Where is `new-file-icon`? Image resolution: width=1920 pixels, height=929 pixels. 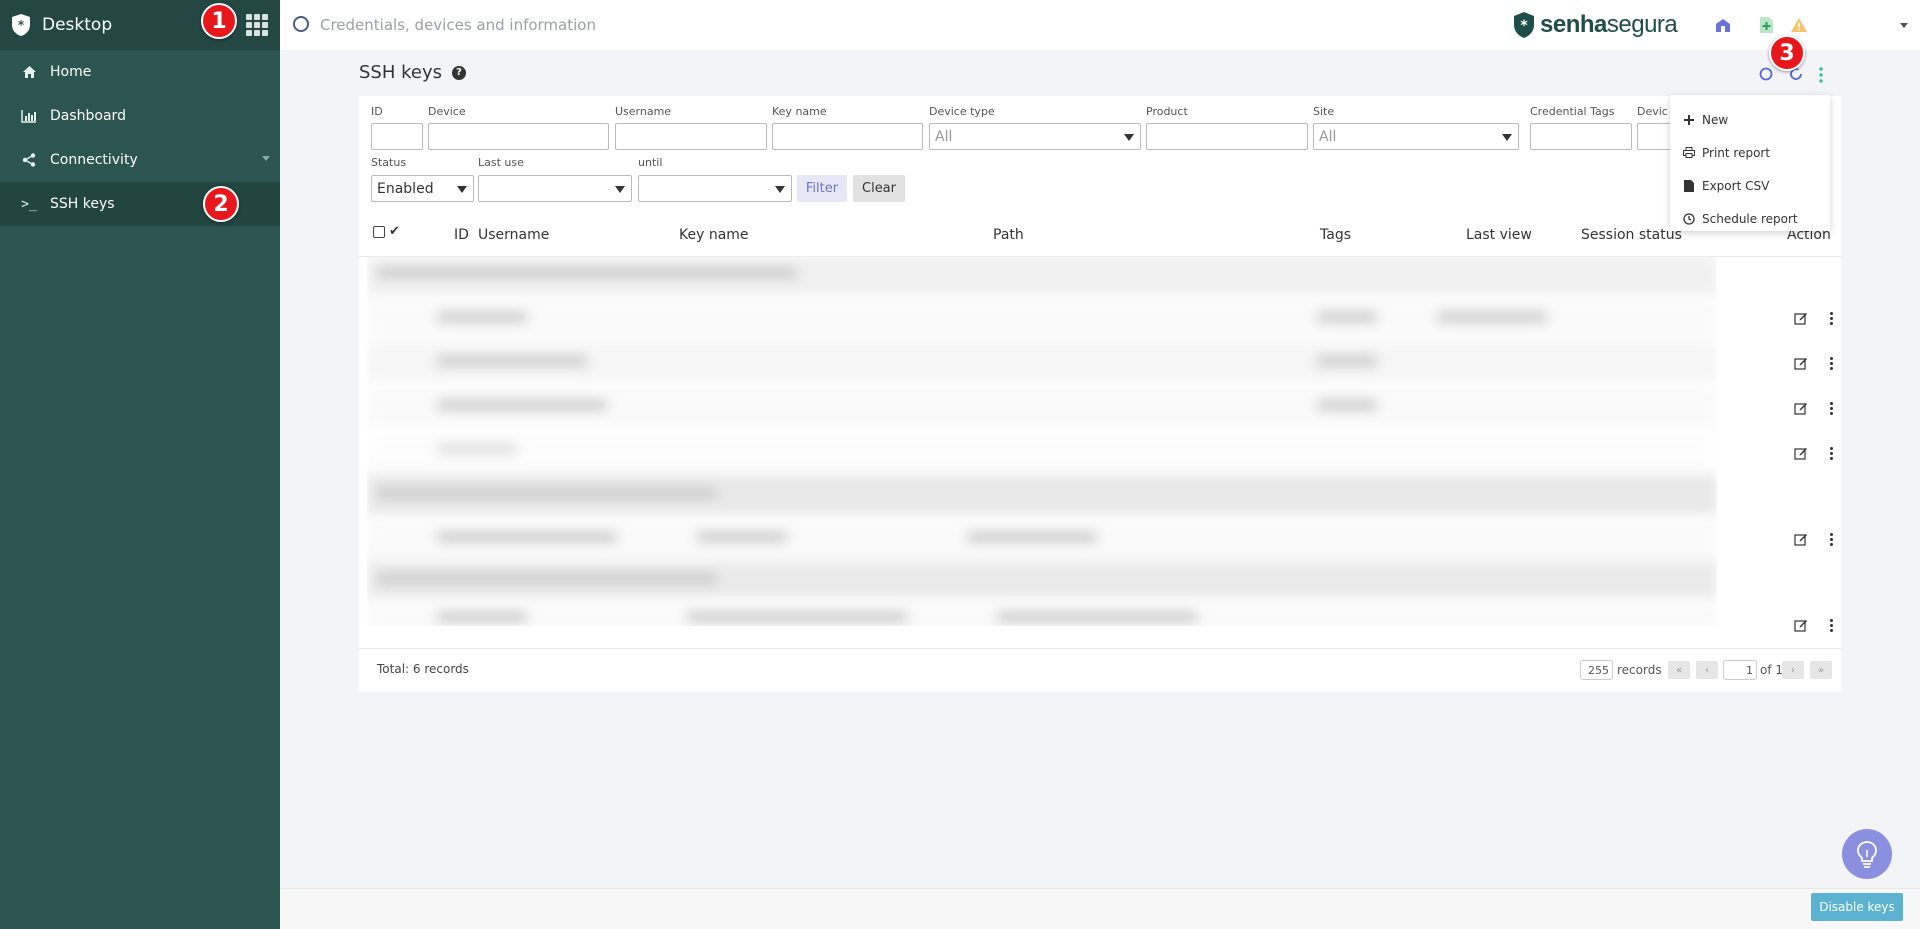
new-file-icon is located at coordinates (1766, 25).